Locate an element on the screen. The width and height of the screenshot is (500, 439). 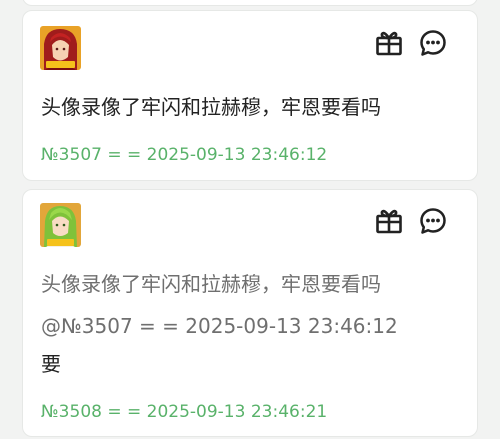
previous-post-card is located at coordinates (250, 3).